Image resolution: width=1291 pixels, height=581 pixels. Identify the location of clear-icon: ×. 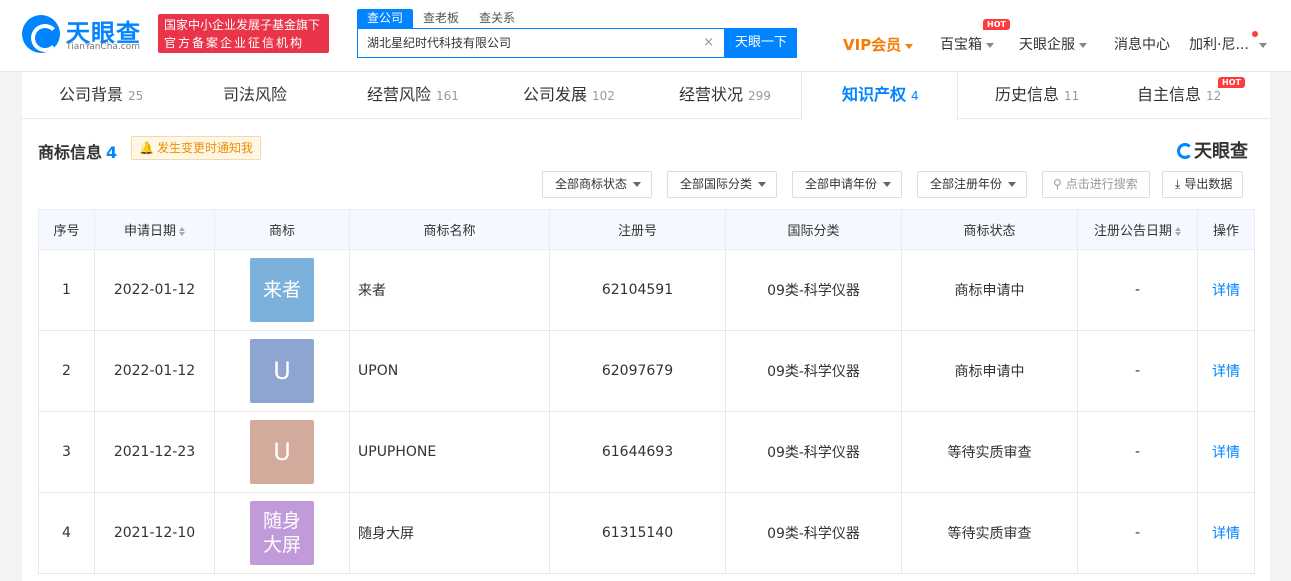
(708, 43).